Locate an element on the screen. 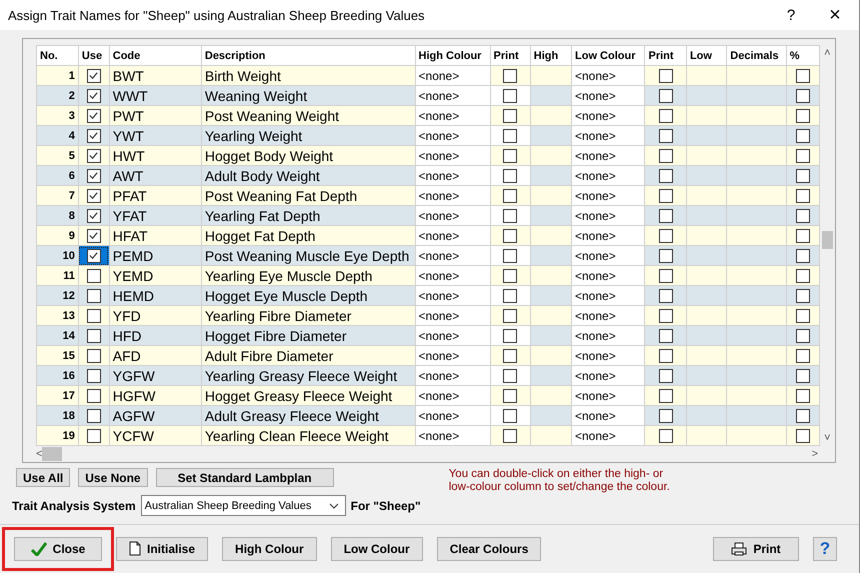 The width and height of the screenshot is (860, 573). initialise-button: Initialise is located at coordinates (162, 548).